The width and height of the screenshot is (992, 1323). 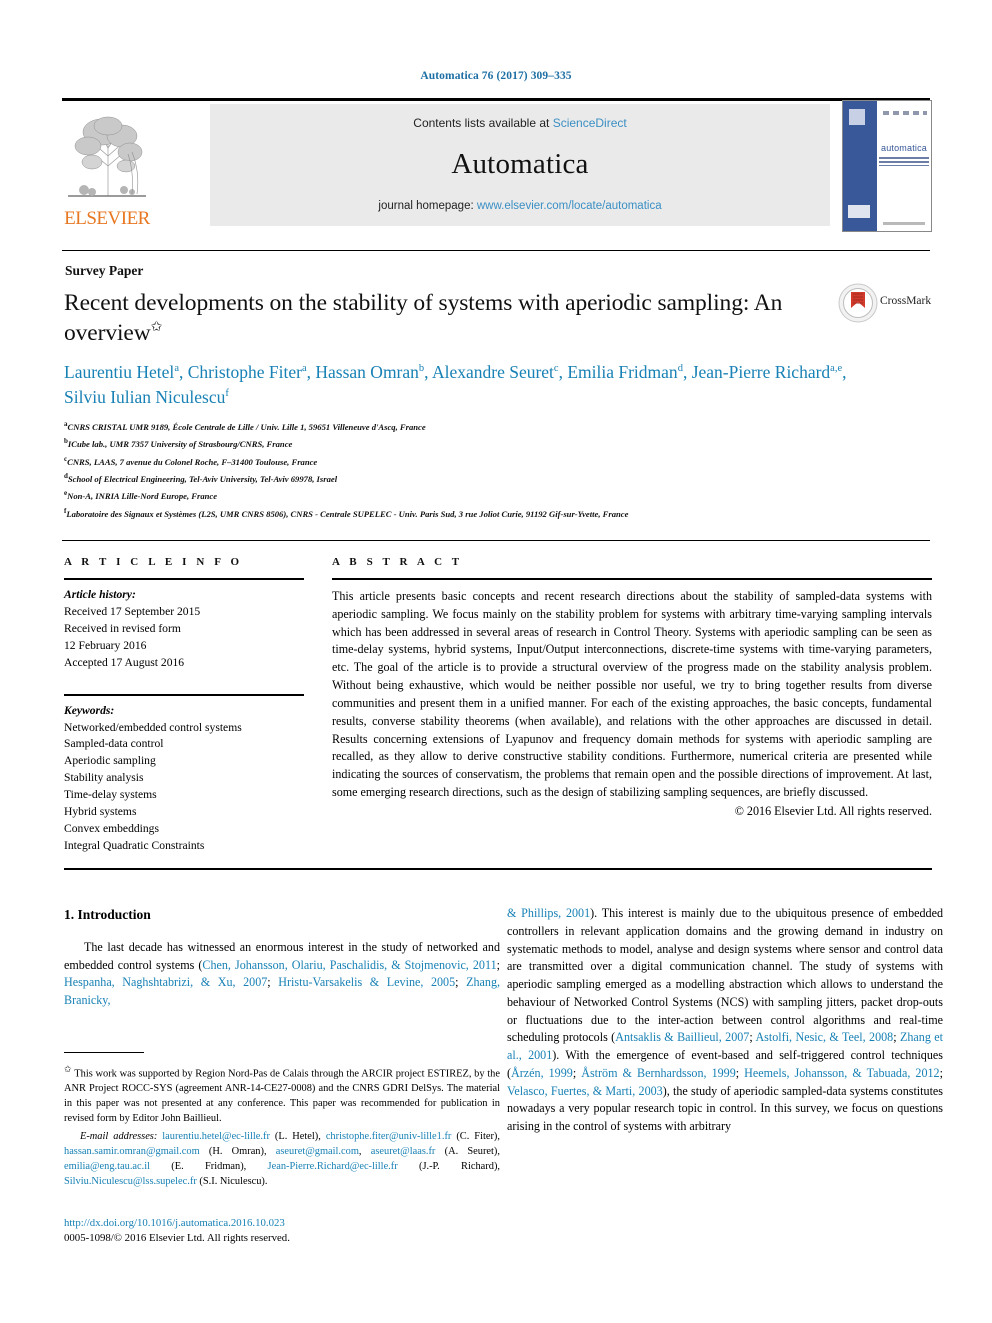 I want to click on article-info-rule, so click(x=184, y=579).